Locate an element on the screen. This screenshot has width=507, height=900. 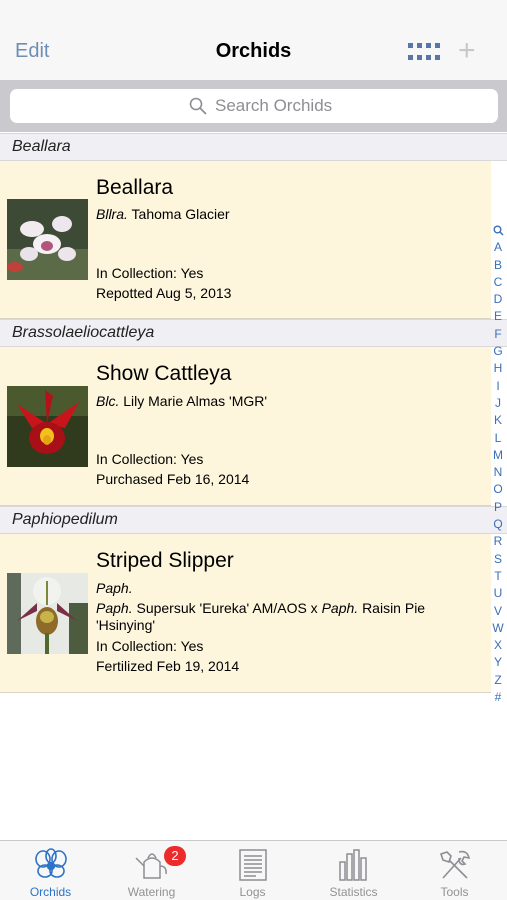
tab-statistics: Statistics is located at coordinates (353, 870).